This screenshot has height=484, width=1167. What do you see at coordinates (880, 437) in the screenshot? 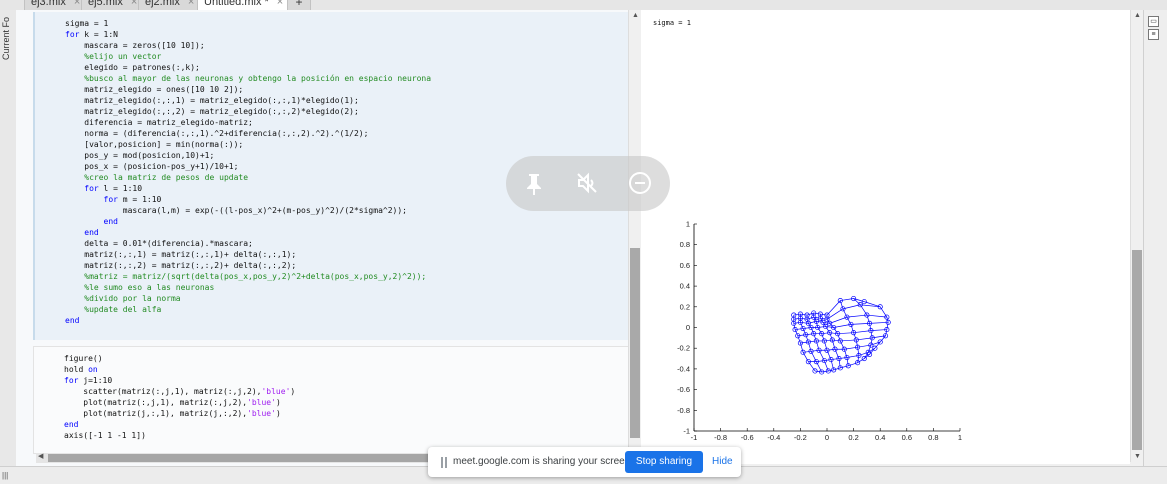
I see `x-tick-label: 0.4` at bounding box center [880, 437].